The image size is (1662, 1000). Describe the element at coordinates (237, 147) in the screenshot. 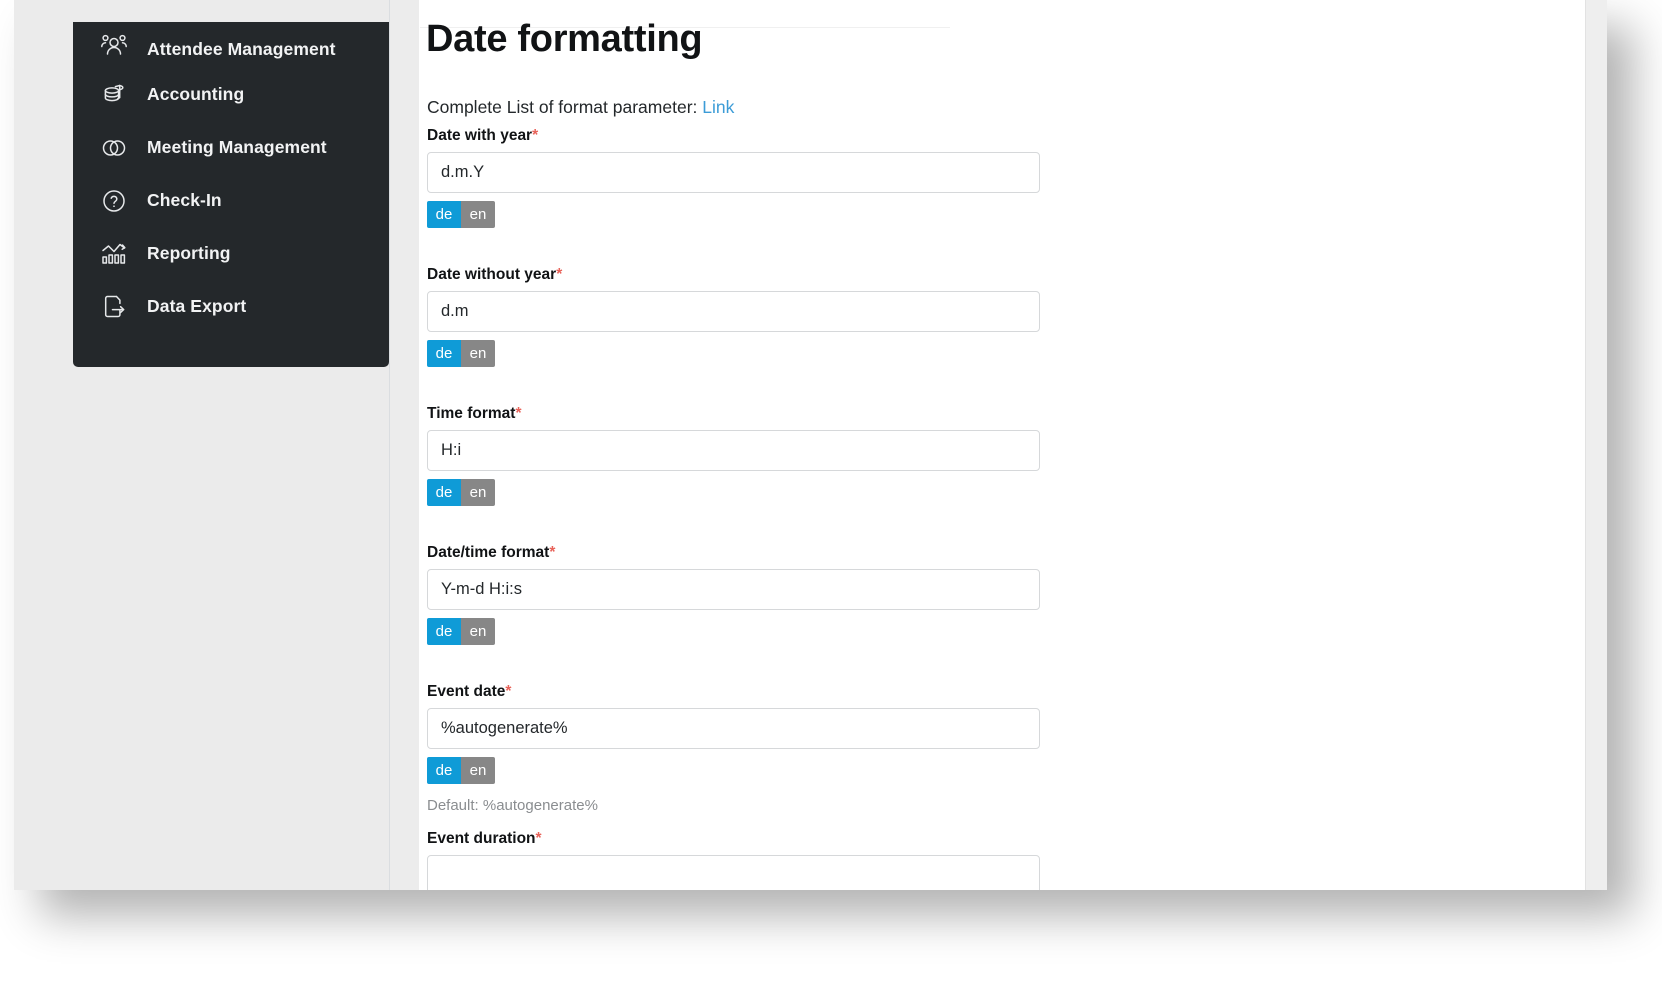

I see `sidebar-item-label: Meeting Management` at that location.